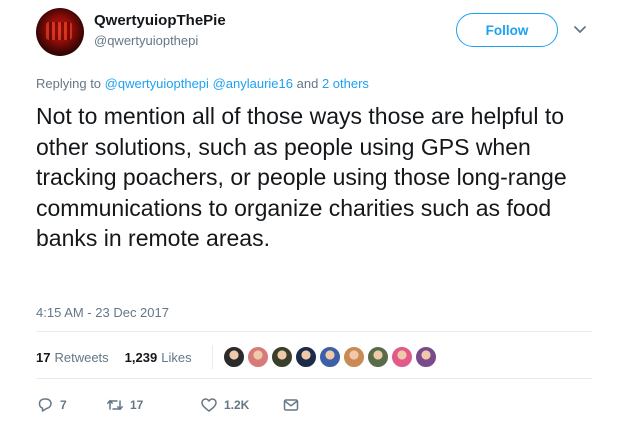 The height and width of the screenshot is (439, 630). I want to click on likes-label: Likes, so click(176, 357).